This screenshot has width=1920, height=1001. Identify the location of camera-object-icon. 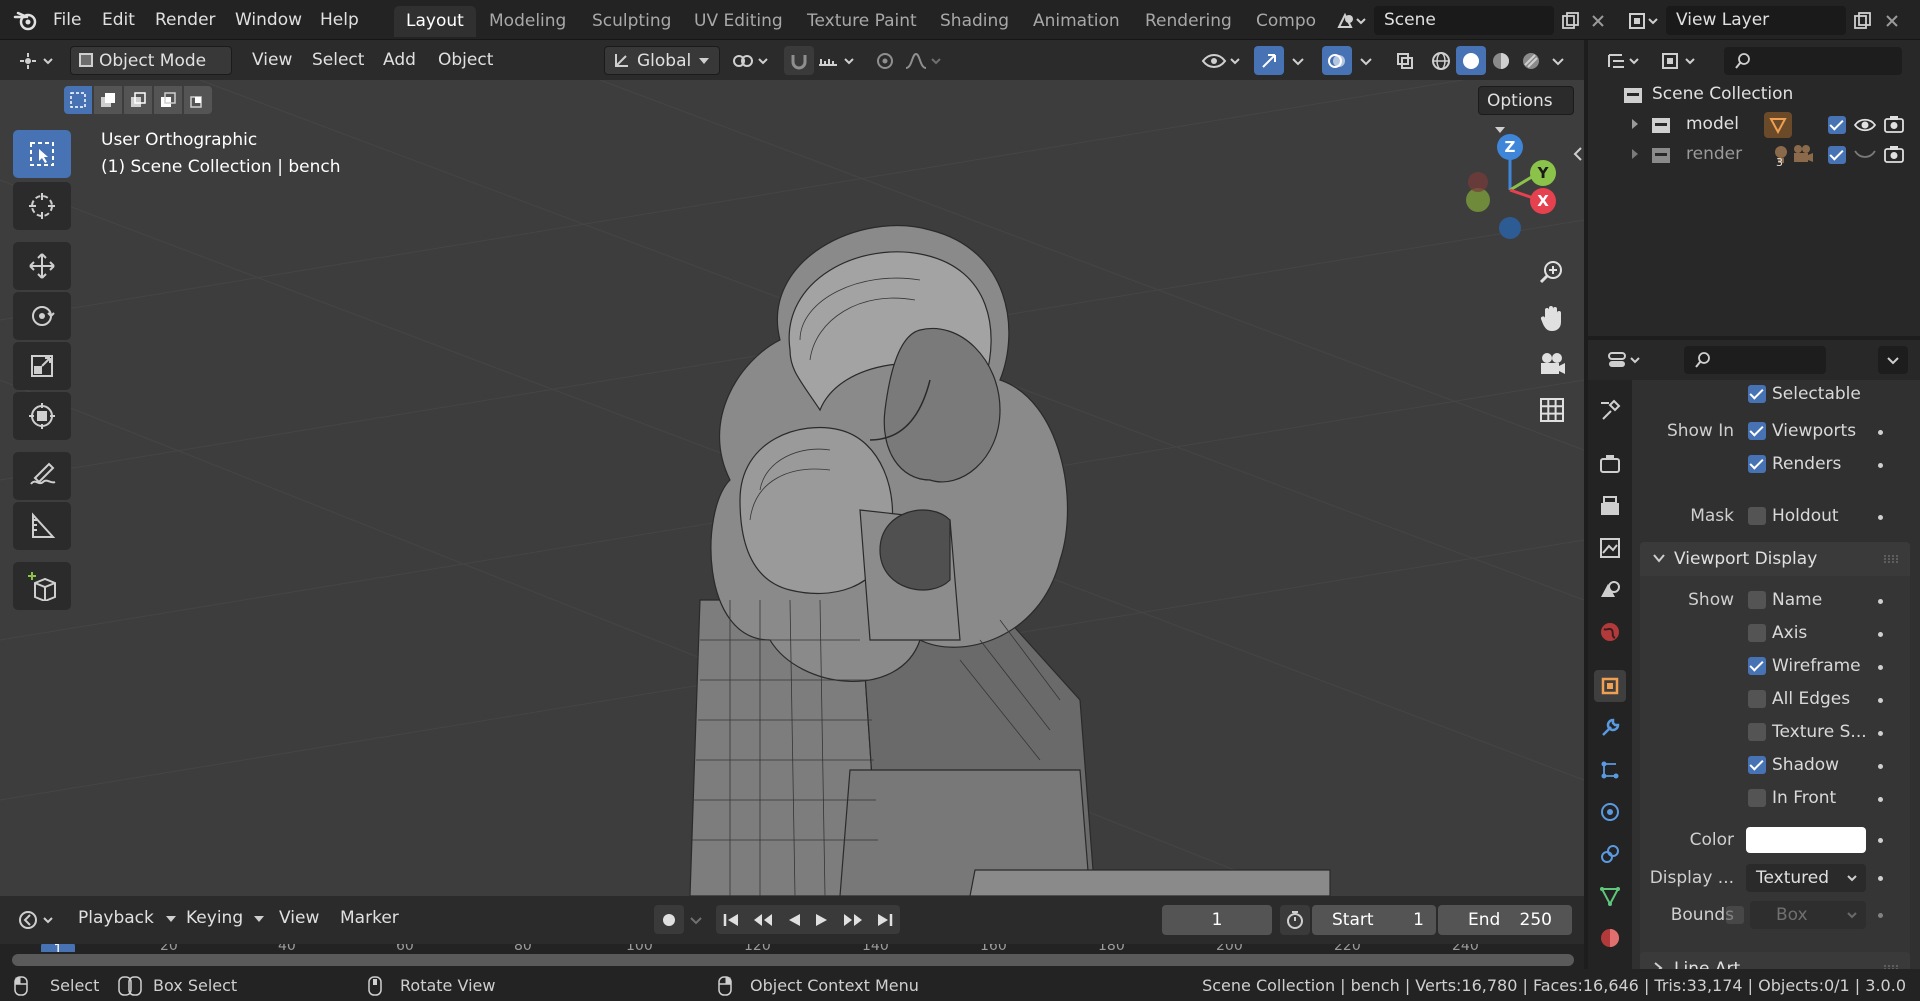
(1803, 154).